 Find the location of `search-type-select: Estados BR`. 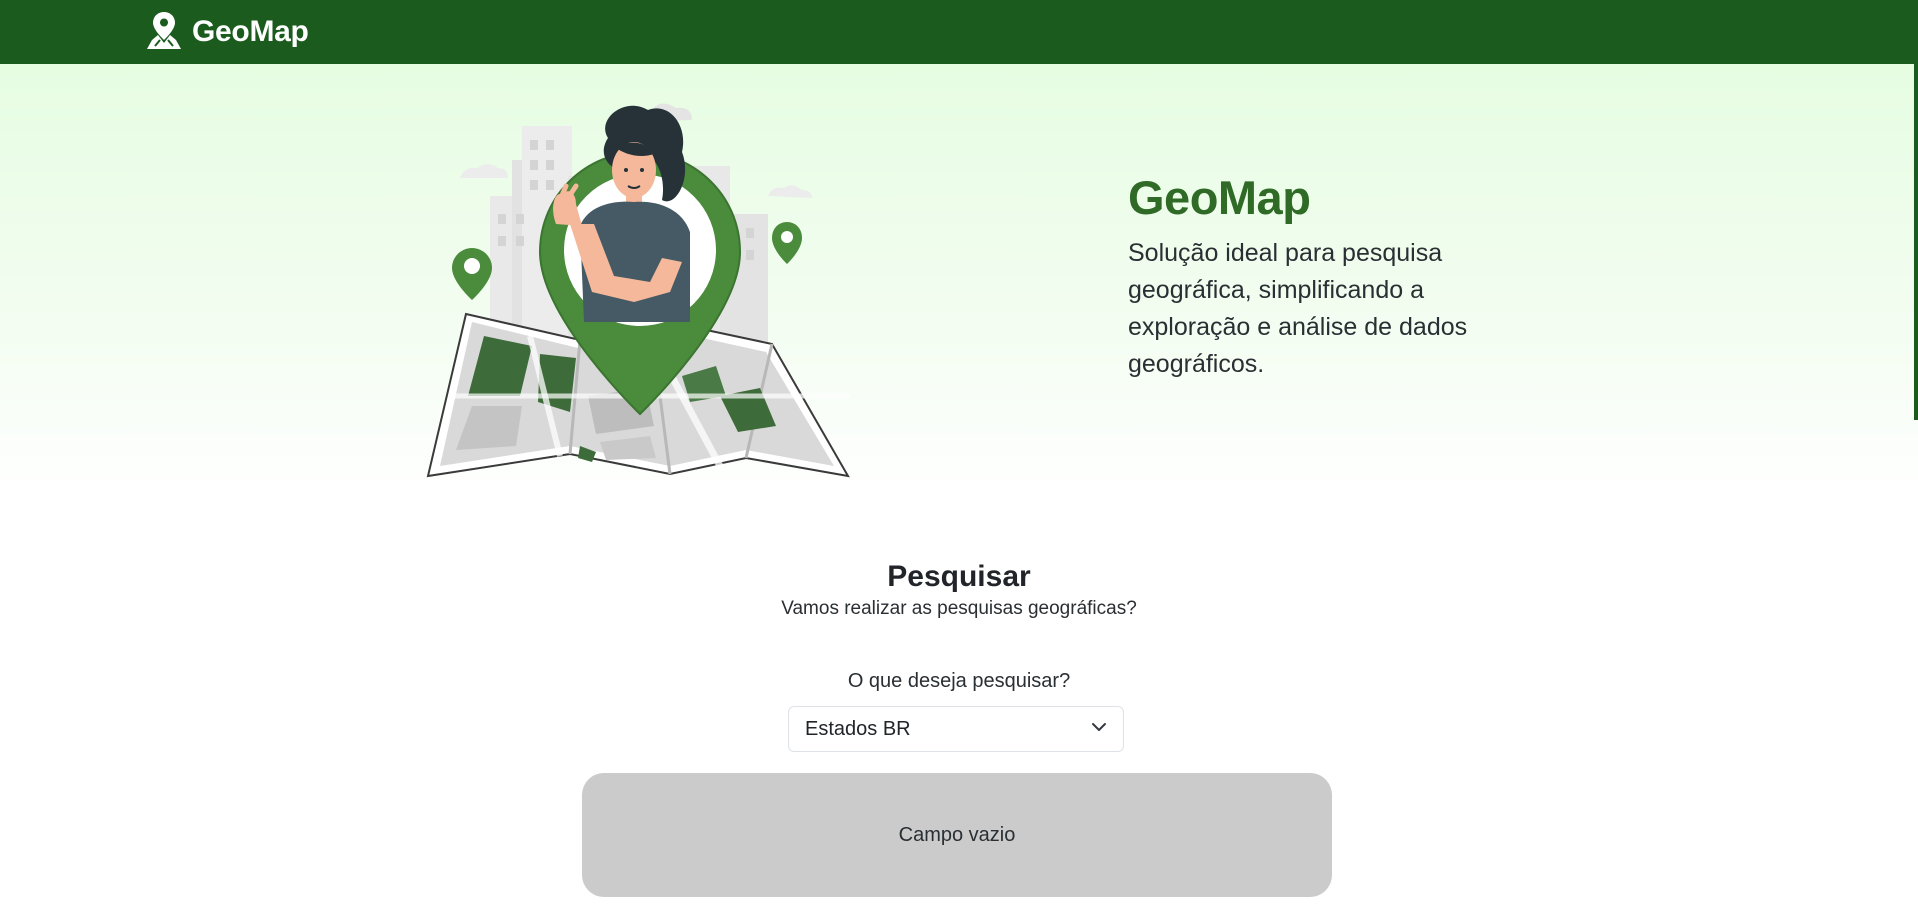

search-type-select: Estados BR is located at coordinates (956, 729).